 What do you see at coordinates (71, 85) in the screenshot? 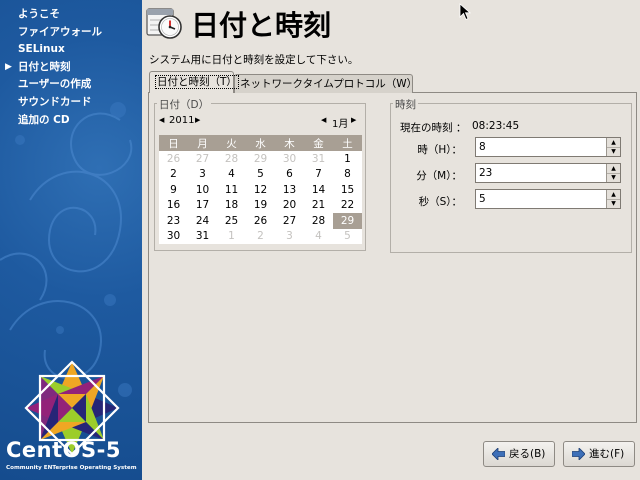
I see `sidebar-step: ユーザーの作成` at bounding box center [71, 85].